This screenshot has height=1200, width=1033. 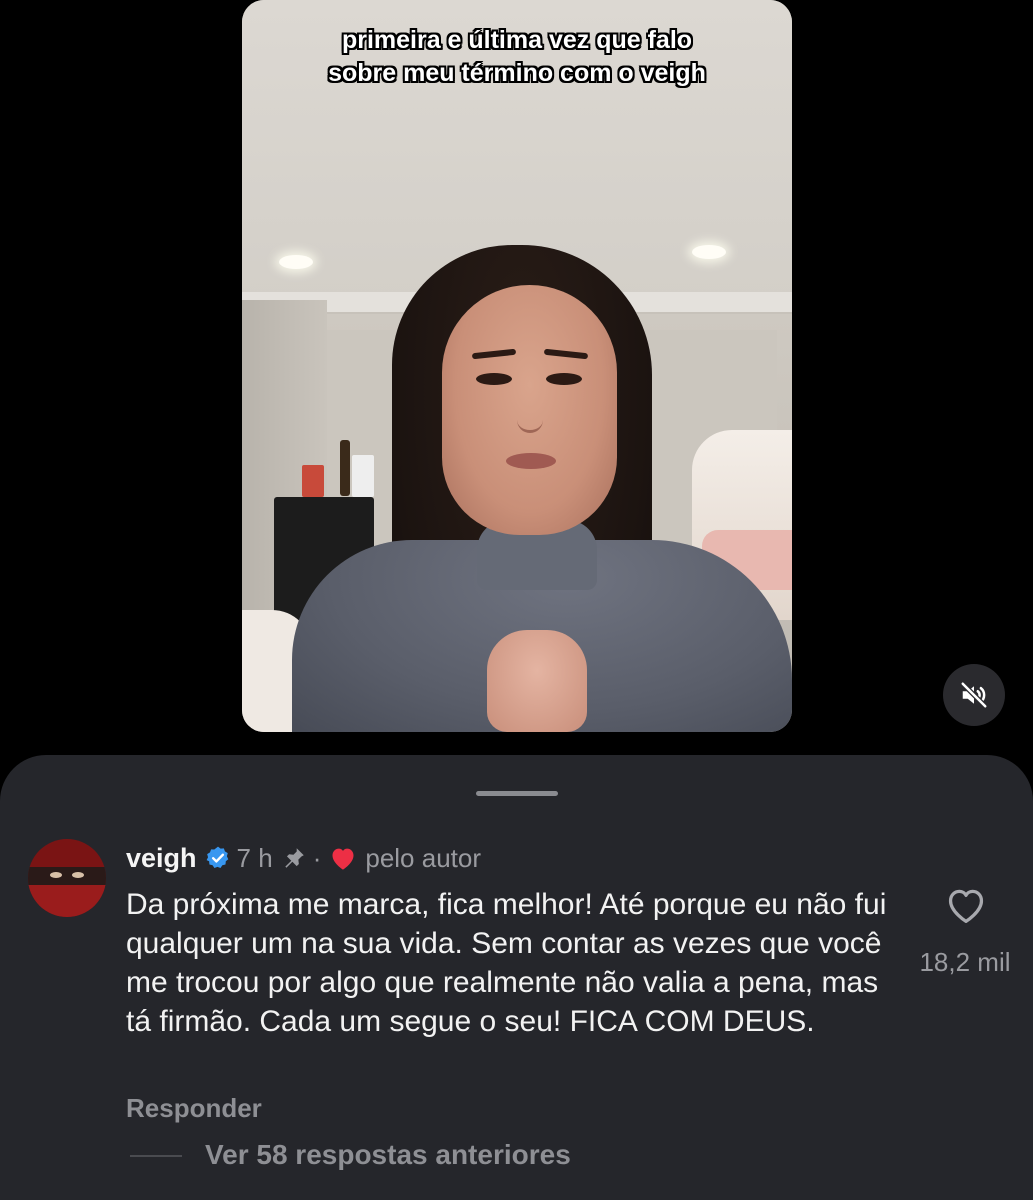 What do you see at coordinates (67, 878) in the screenshot?
I see `avatar` at bounding box center [67, 878].